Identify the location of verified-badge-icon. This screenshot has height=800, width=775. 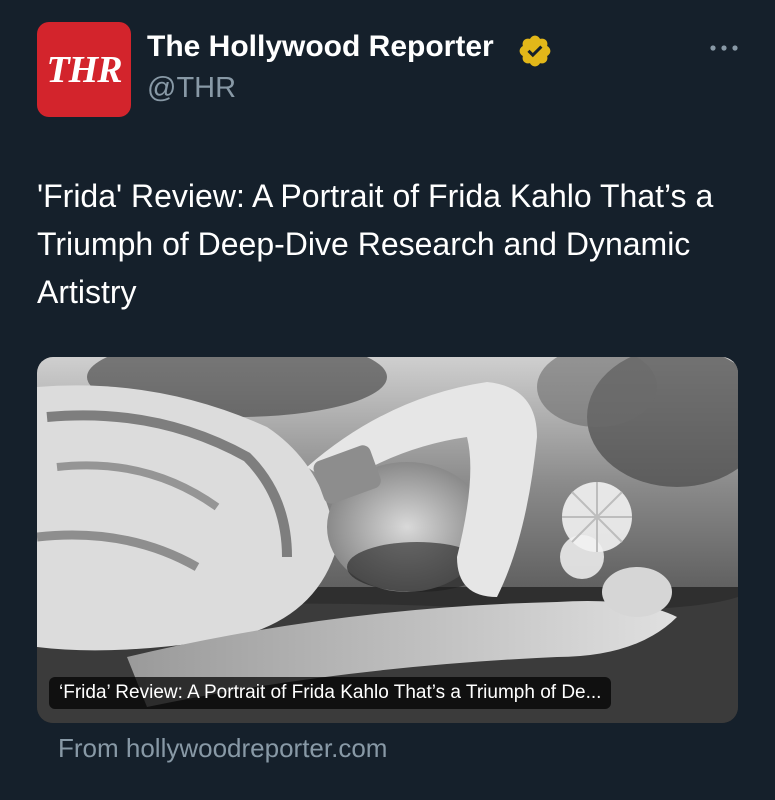
(535, 51).